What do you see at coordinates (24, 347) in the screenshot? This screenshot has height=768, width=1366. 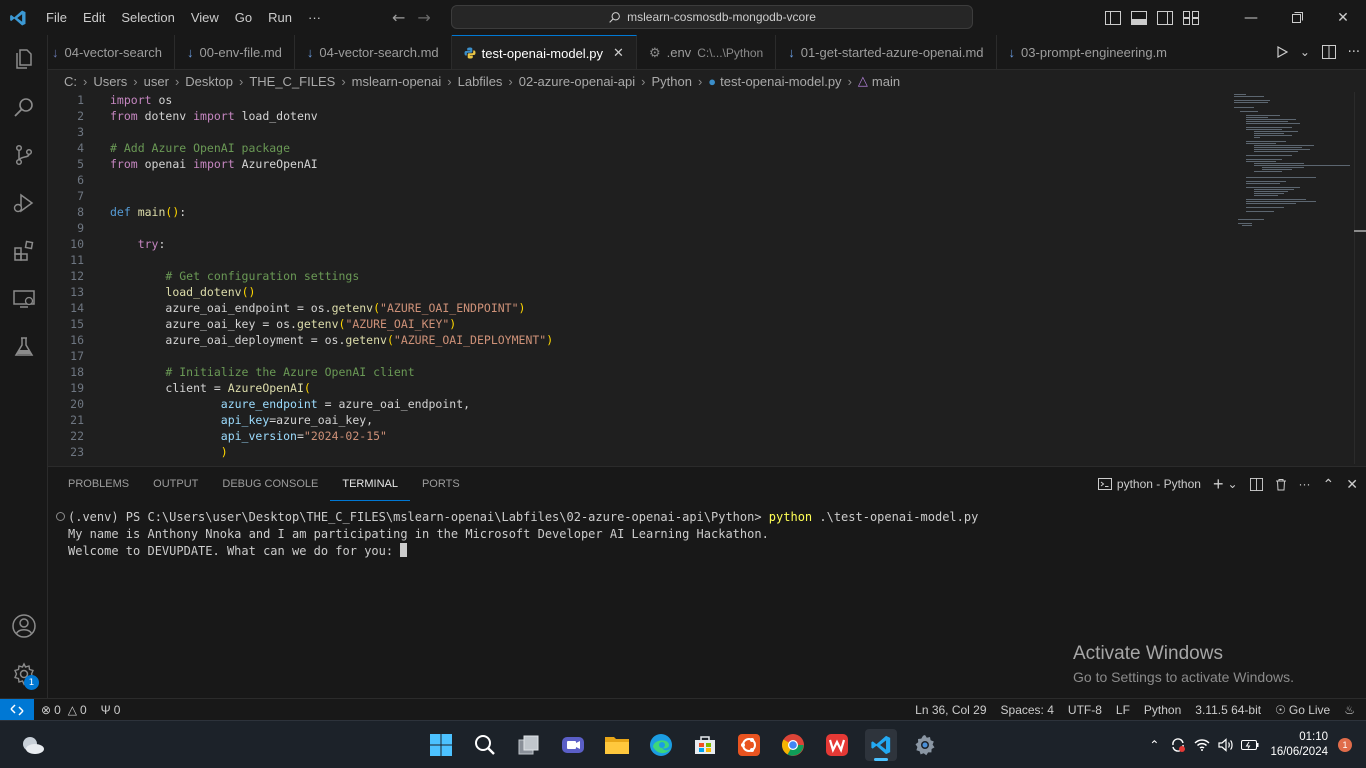 I see `testing-icon` at bounding box center [24, 347].